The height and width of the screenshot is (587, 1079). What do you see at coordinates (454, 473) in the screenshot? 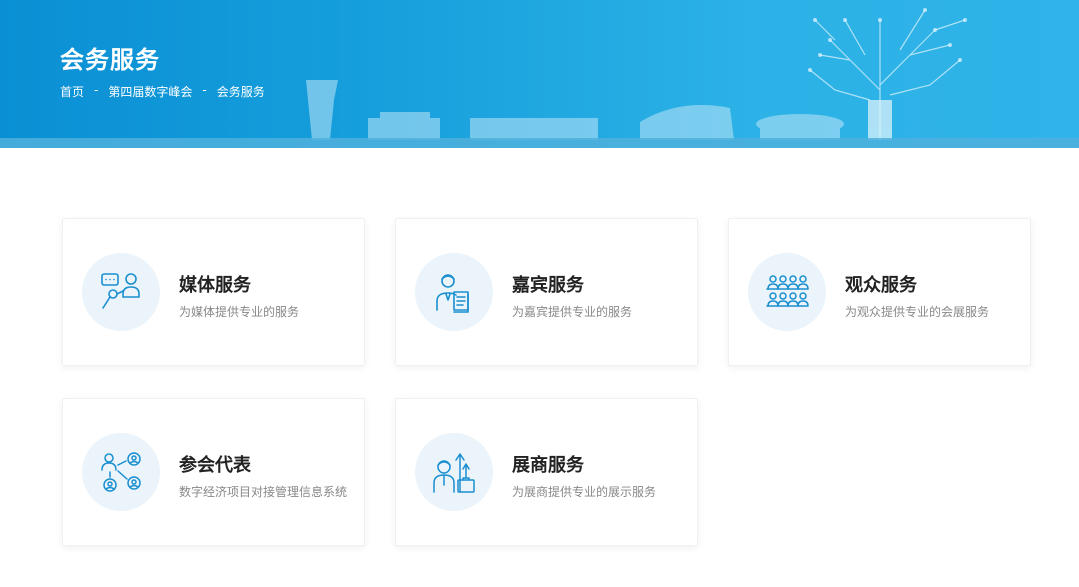
I see `exhibitor-growth-icon` at bounding box center [454, 473].